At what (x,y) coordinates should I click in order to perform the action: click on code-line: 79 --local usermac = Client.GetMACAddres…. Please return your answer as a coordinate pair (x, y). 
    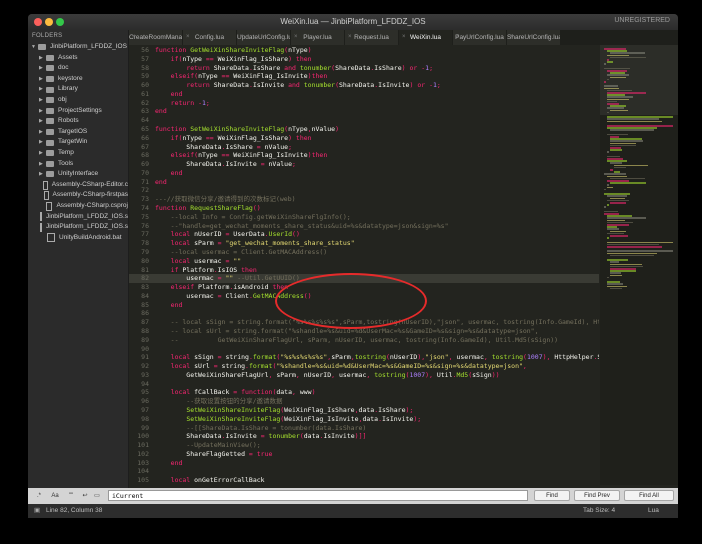
    Looking at the image, I should click on (364, 252).